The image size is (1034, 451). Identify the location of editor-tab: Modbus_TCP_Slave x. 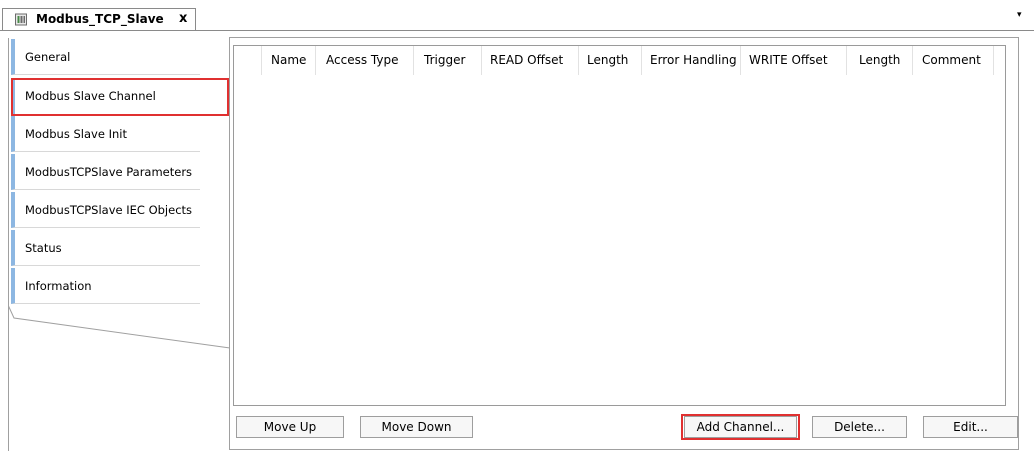
(99, 19).